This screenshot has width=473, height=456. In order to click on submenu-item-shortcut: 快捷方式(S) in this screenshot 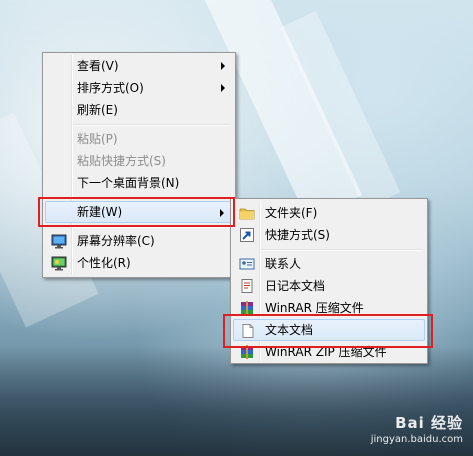, I will do `click(329, 235)`.